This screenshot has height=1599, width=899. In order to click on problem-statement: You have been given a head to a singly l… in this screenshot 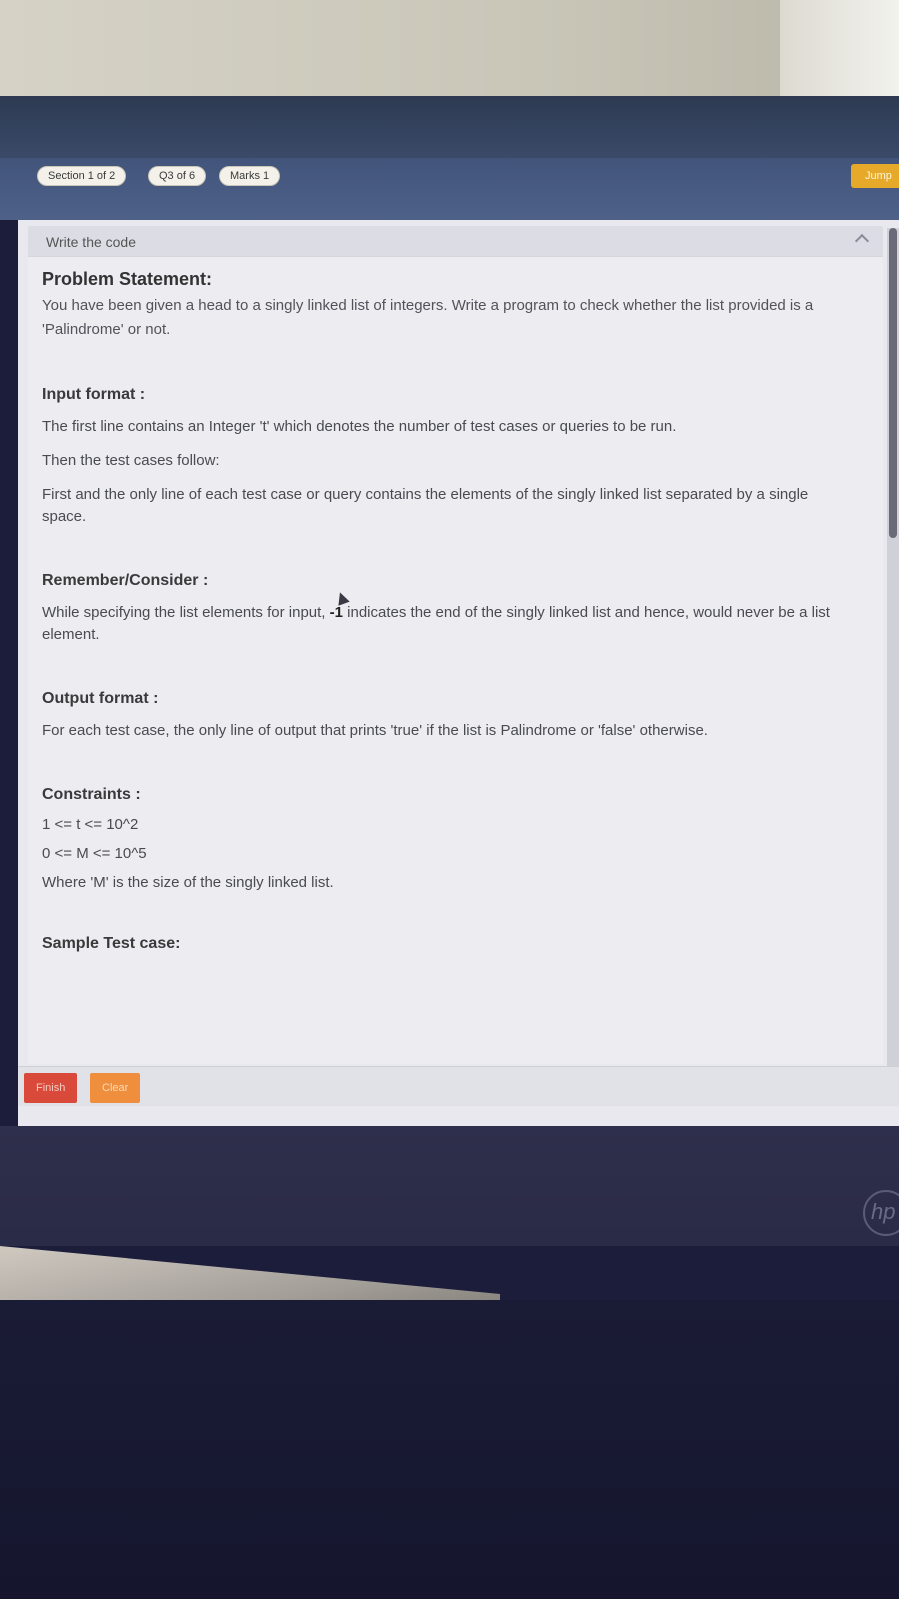, I will do `click(428, 317)`.